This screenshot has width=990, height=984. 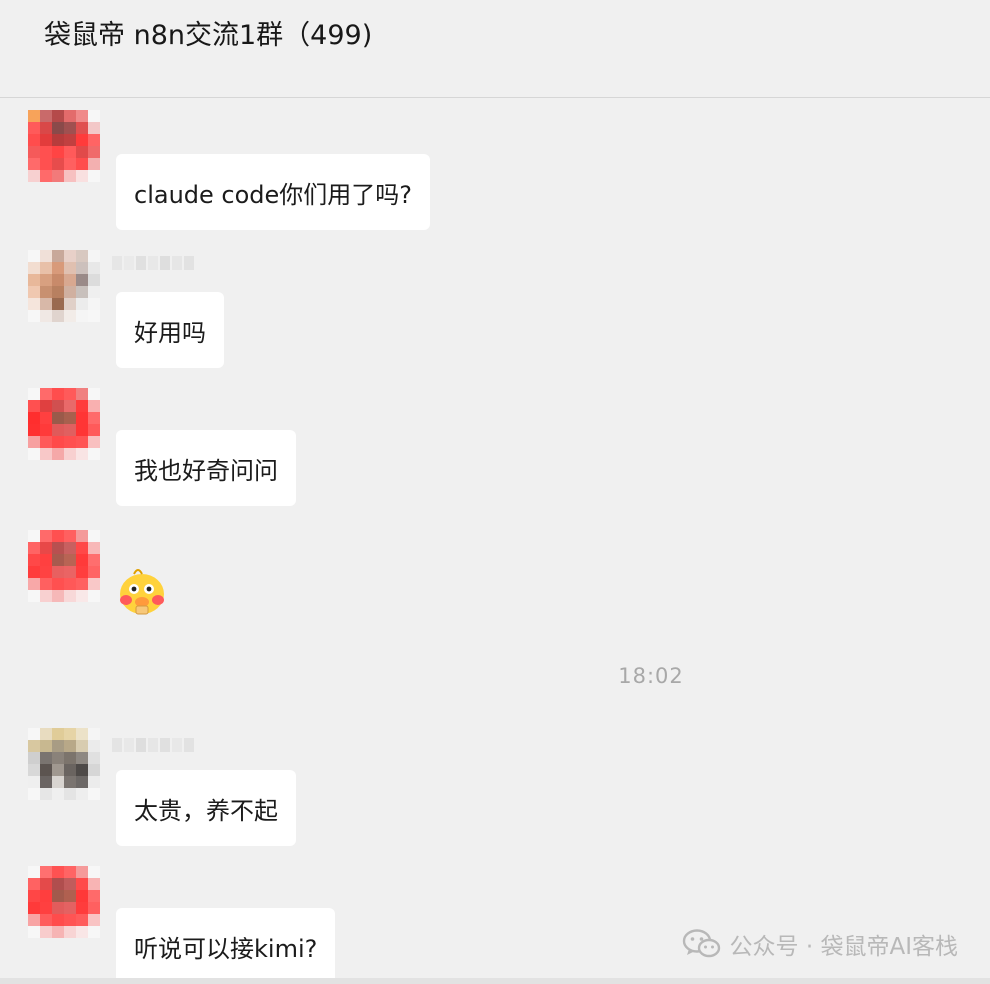 What do you see at coordinates (843, 947) in the screenshot?
I see `watermark-text: 公众号 · 袋鼠帝AI客栈` at bounding box center [843, 947].